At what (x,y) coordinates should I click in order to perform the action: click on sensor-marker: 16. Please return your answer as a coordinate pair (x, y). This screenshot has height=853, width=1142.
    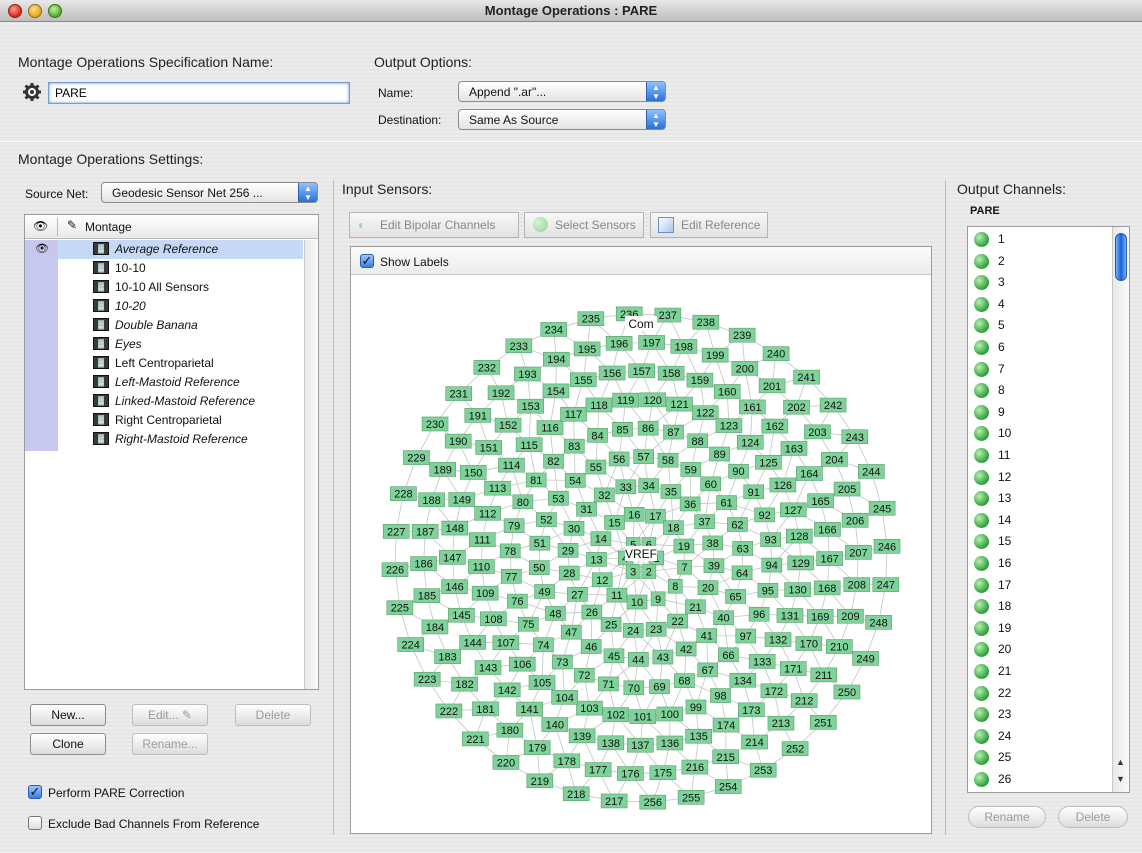
    Looking at the image, I should click on (634, 514).